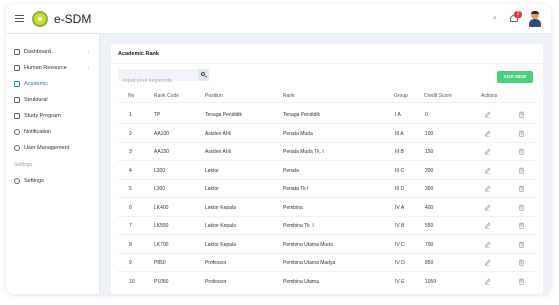 The image size is (559, 305). Describe the element at coordinates (495, 19) in the screenshot. I see `search-icon: ⌕` at that location.